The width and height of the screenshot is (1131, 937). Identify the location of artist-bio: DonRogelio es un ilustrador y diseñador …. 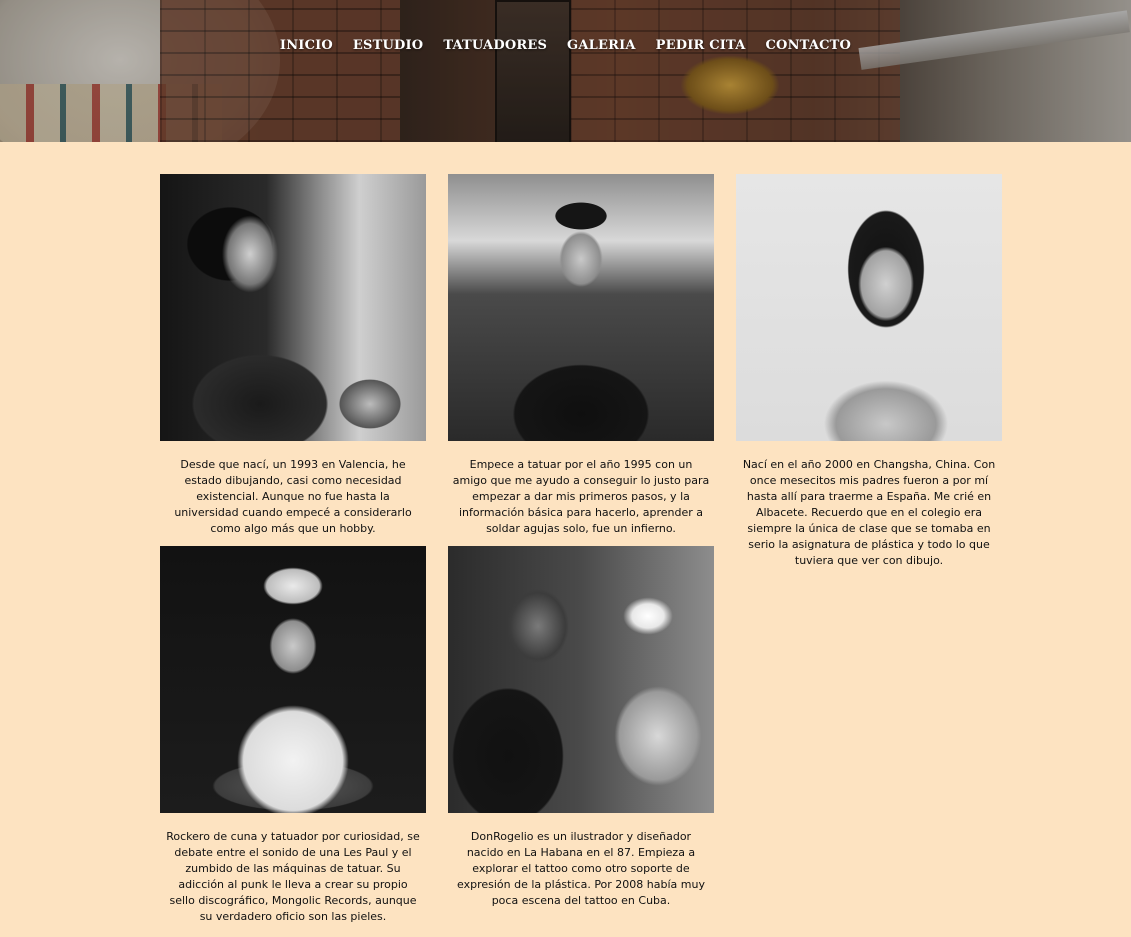
(581, 868).